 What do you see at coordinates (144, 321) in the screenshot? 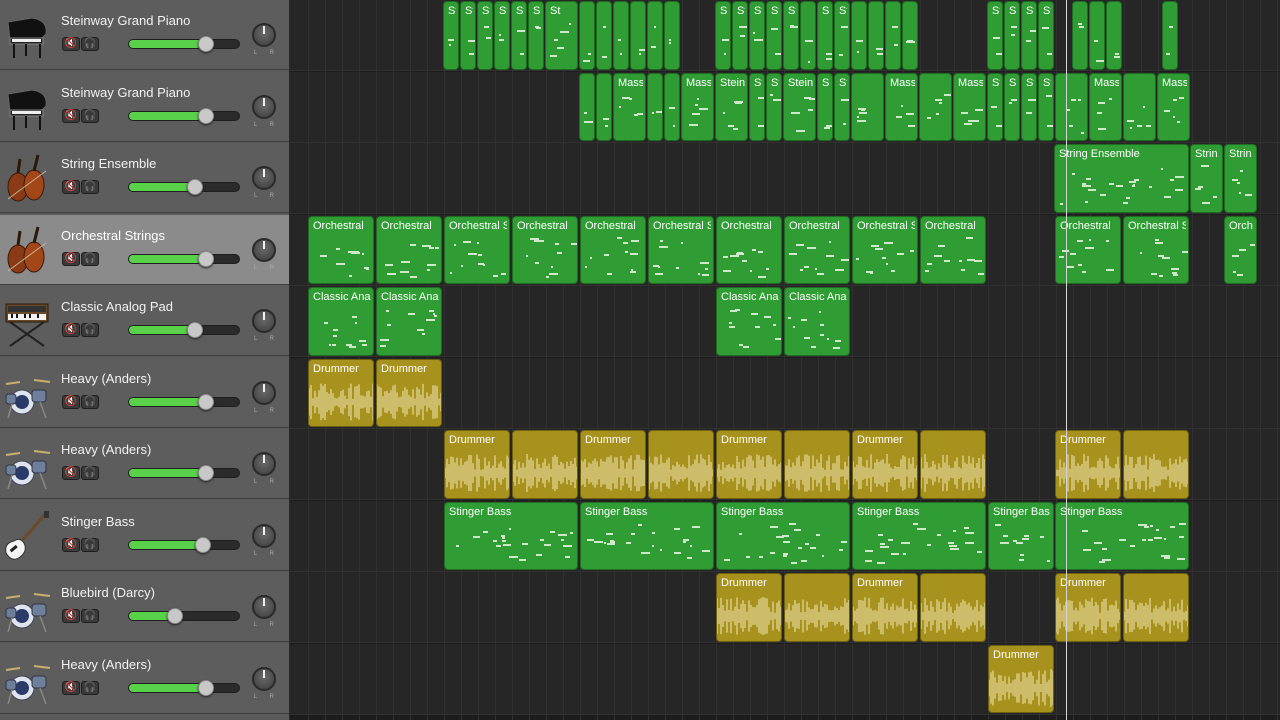
I see `track-header: Classic Analog Pad 🔇 🎧 L R` at bounding box center [144, 321].